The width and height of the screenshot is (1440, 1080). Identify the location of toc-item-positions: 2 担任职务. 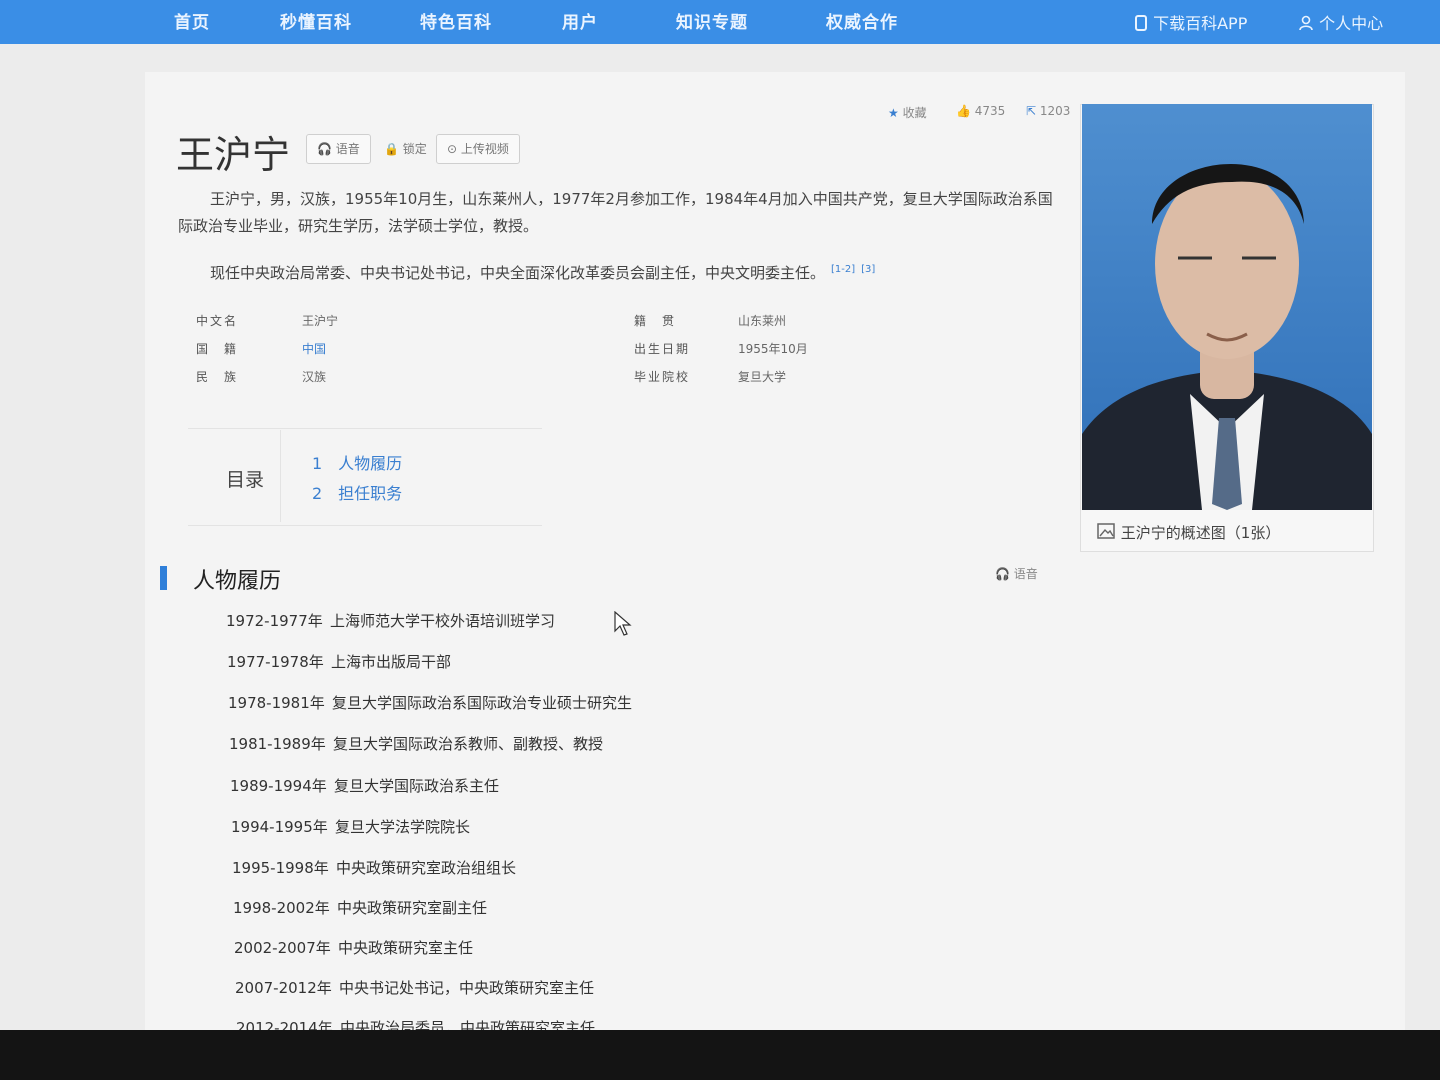
(357, 492).